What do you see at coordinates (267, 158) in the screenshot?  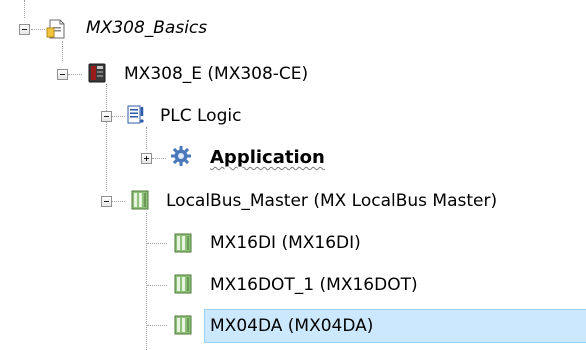 I see `tree-node-application-label: Application` at bounding box center [267, 158].